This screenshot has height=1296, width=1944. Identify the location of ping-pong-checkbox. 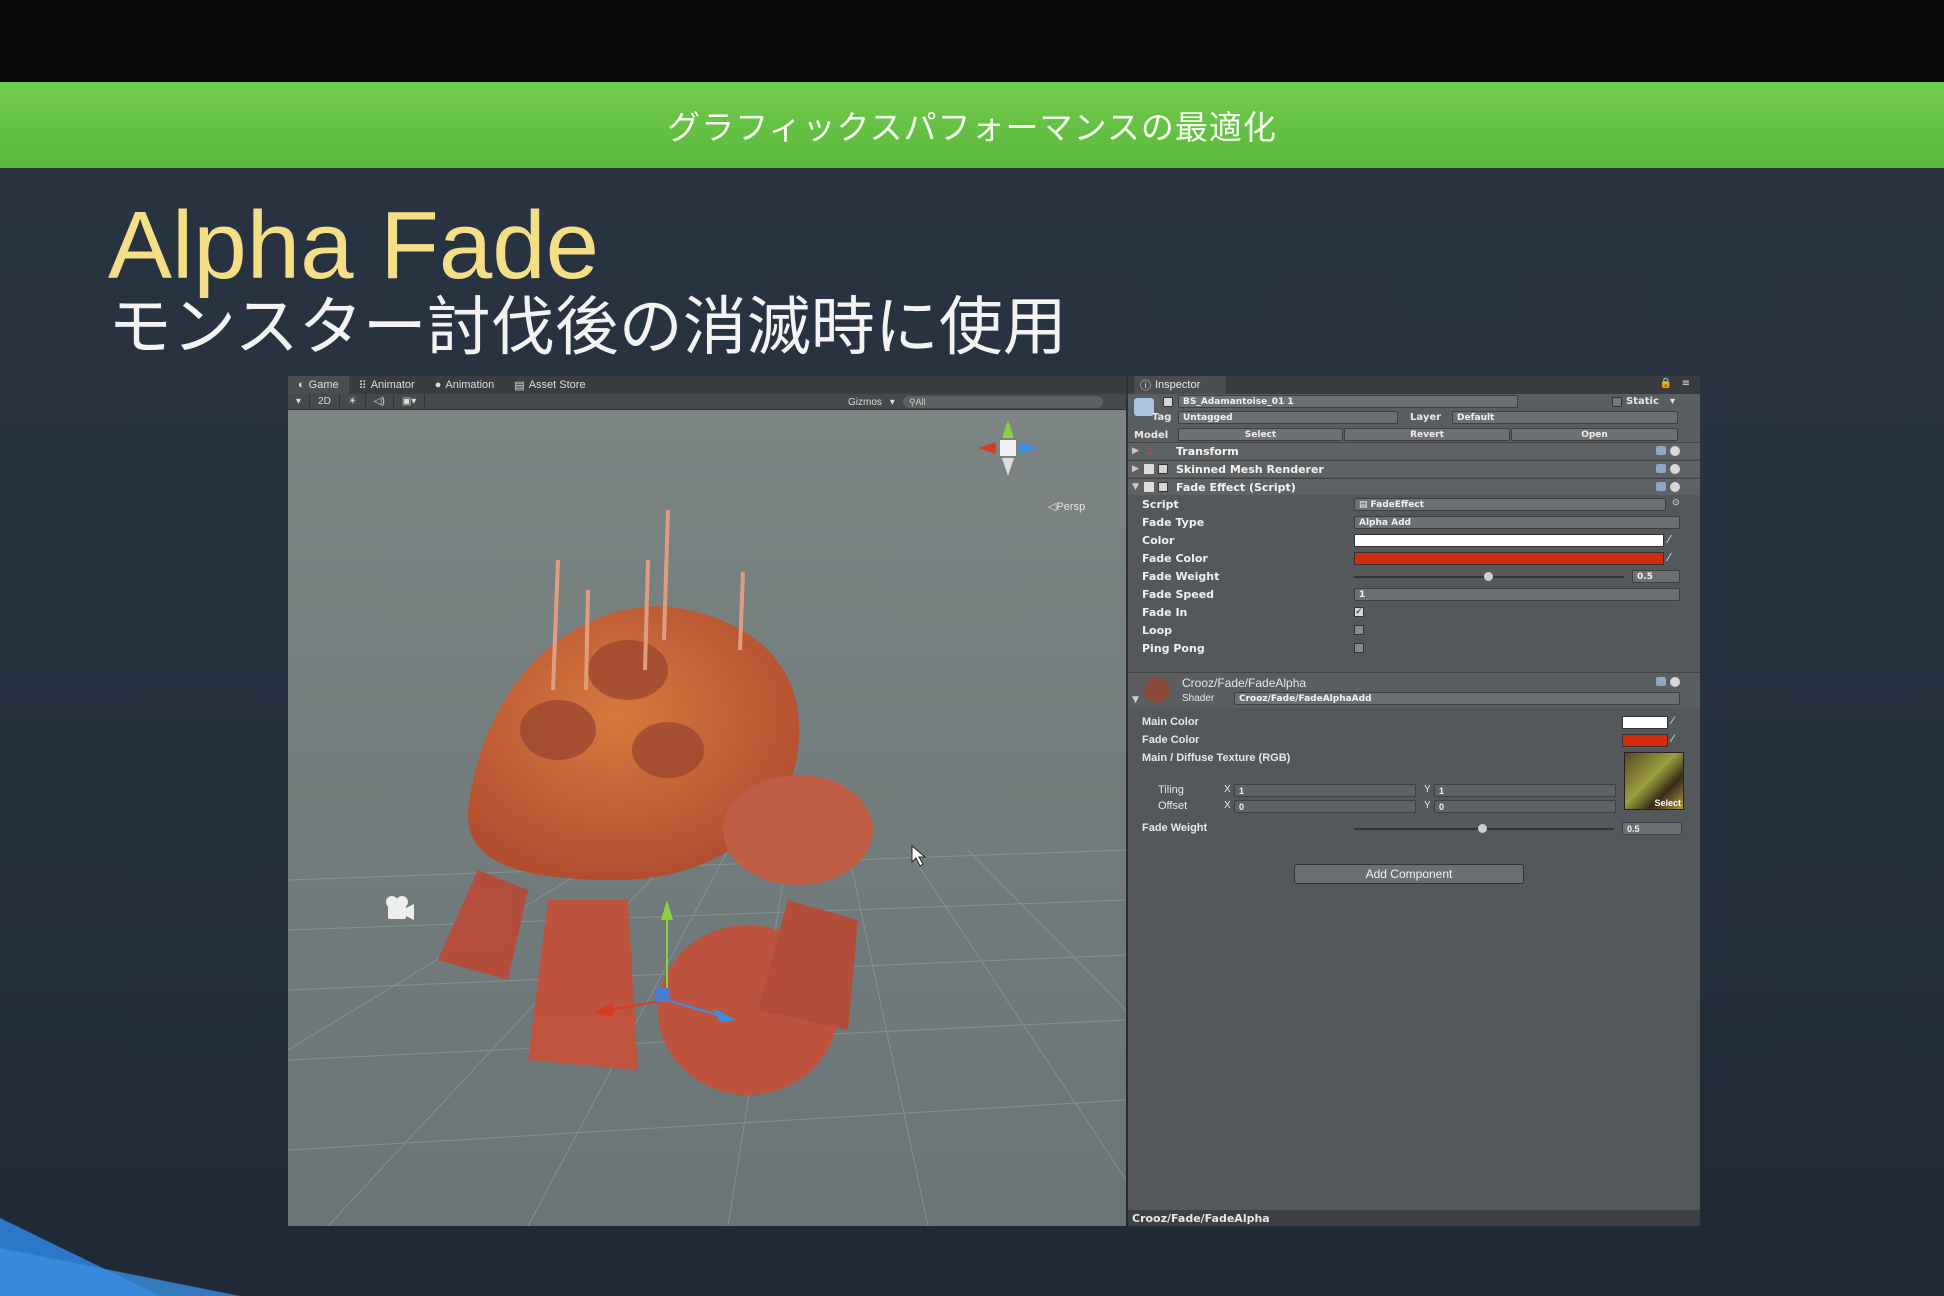
(1359, 648).